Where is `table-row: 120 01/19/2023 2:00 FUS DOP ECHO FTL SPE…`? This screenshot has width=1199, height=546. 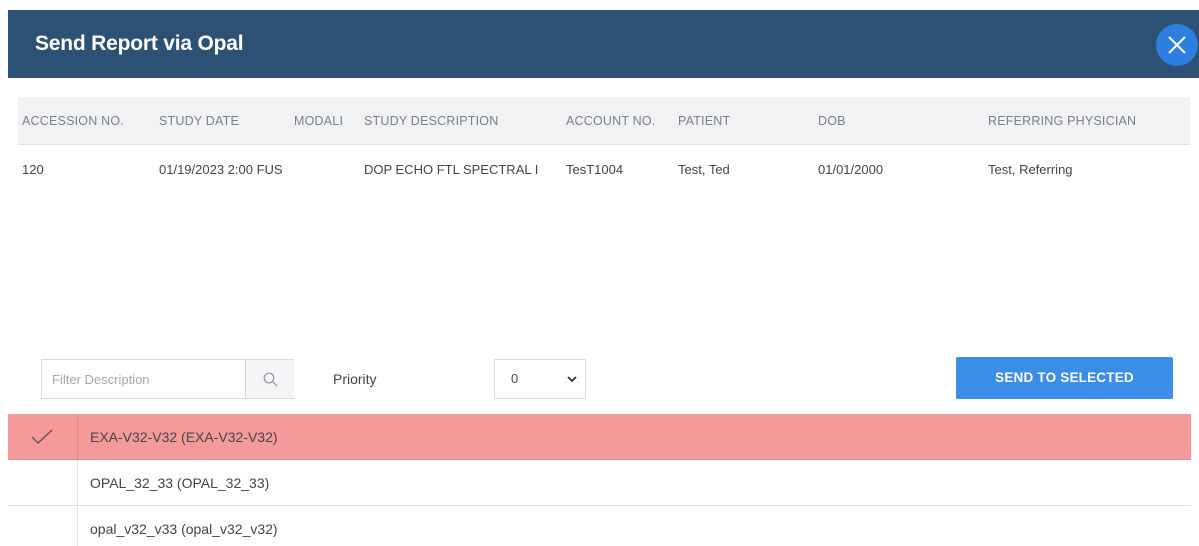 table-row: 120 01/19/2023 2:00 FUS DOP ECHO FTL SPE… is located at coordinates (604, 170).